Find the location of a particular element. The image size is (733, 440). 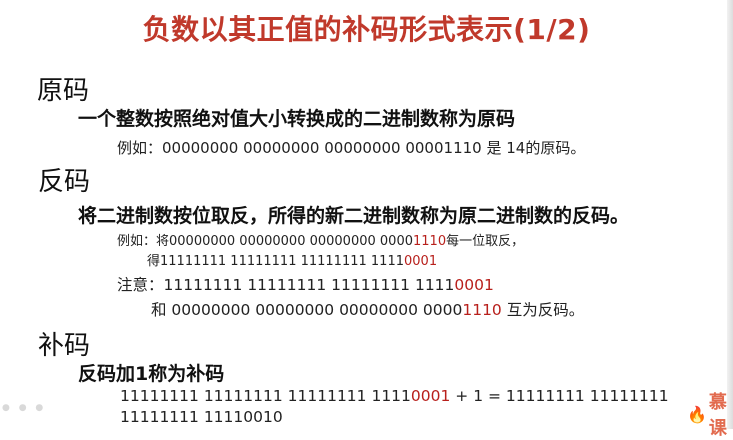

section-heading-fanma: 反码 is located at coordinates (64, 182).